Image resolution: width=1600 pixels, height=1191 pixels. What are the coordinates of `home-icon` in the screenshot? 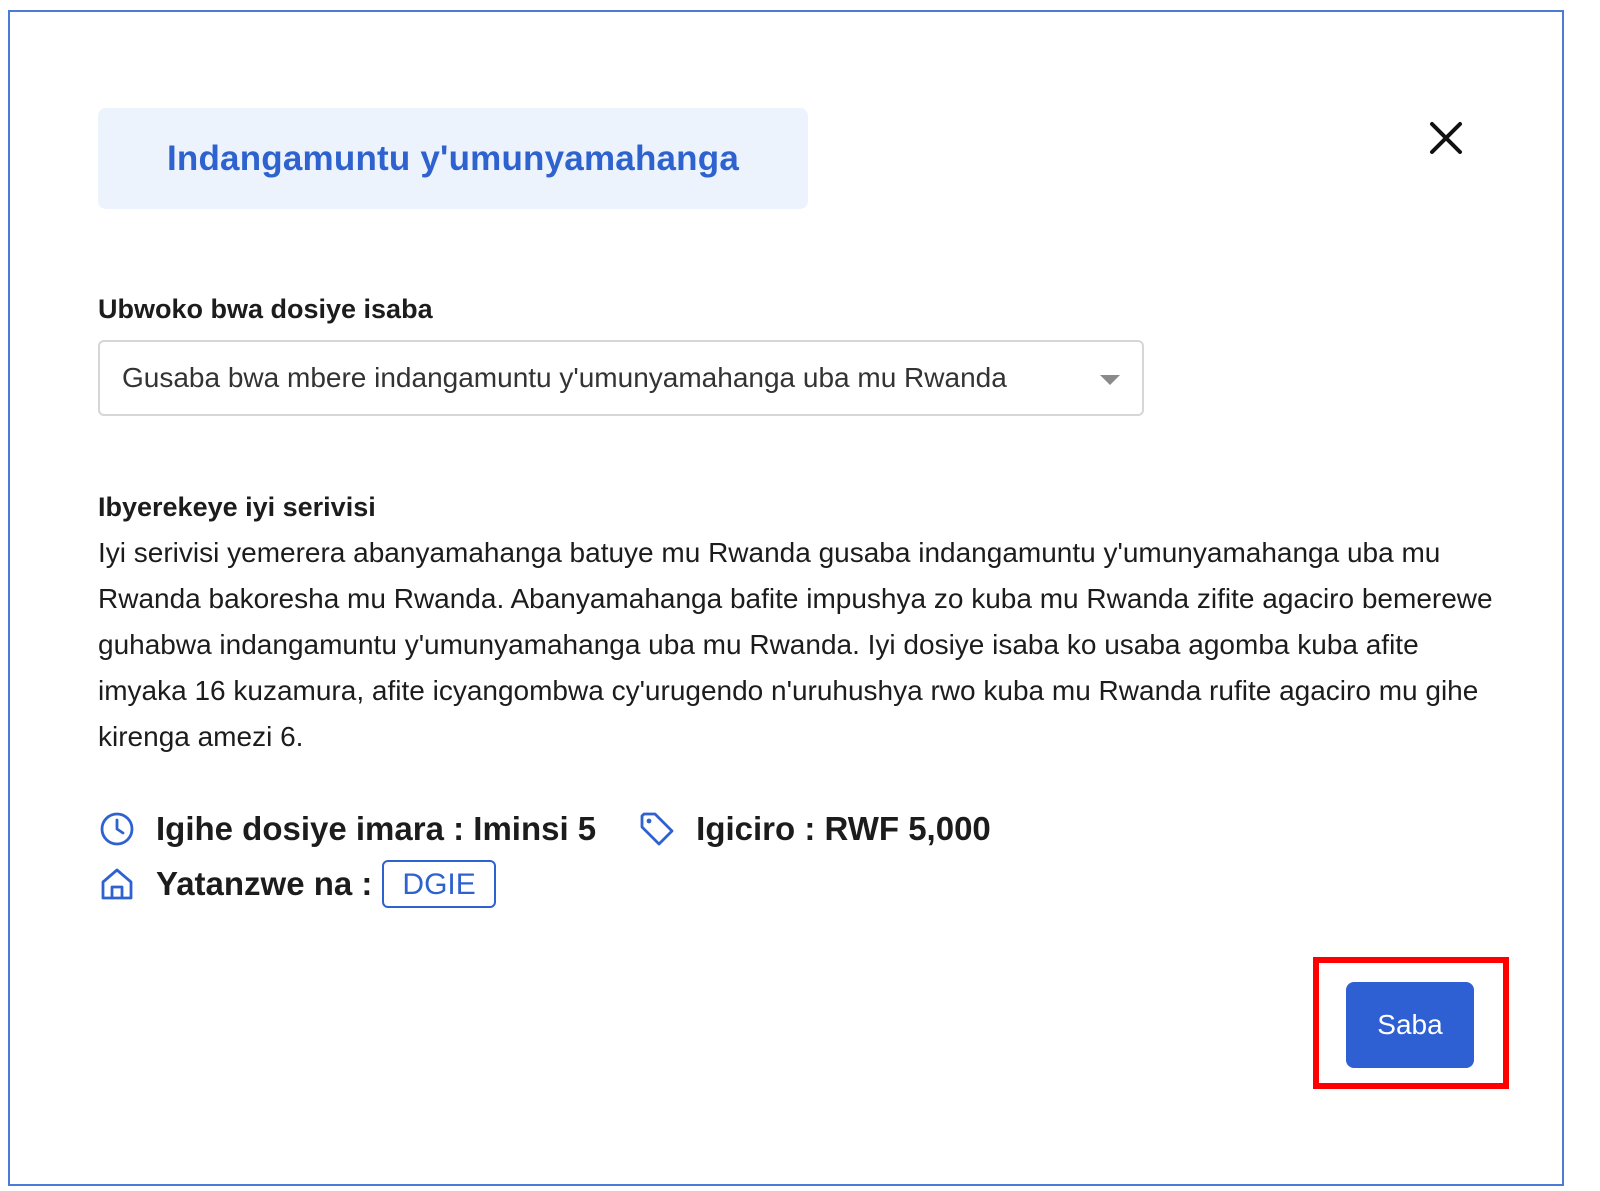 It's located at (117, 884).